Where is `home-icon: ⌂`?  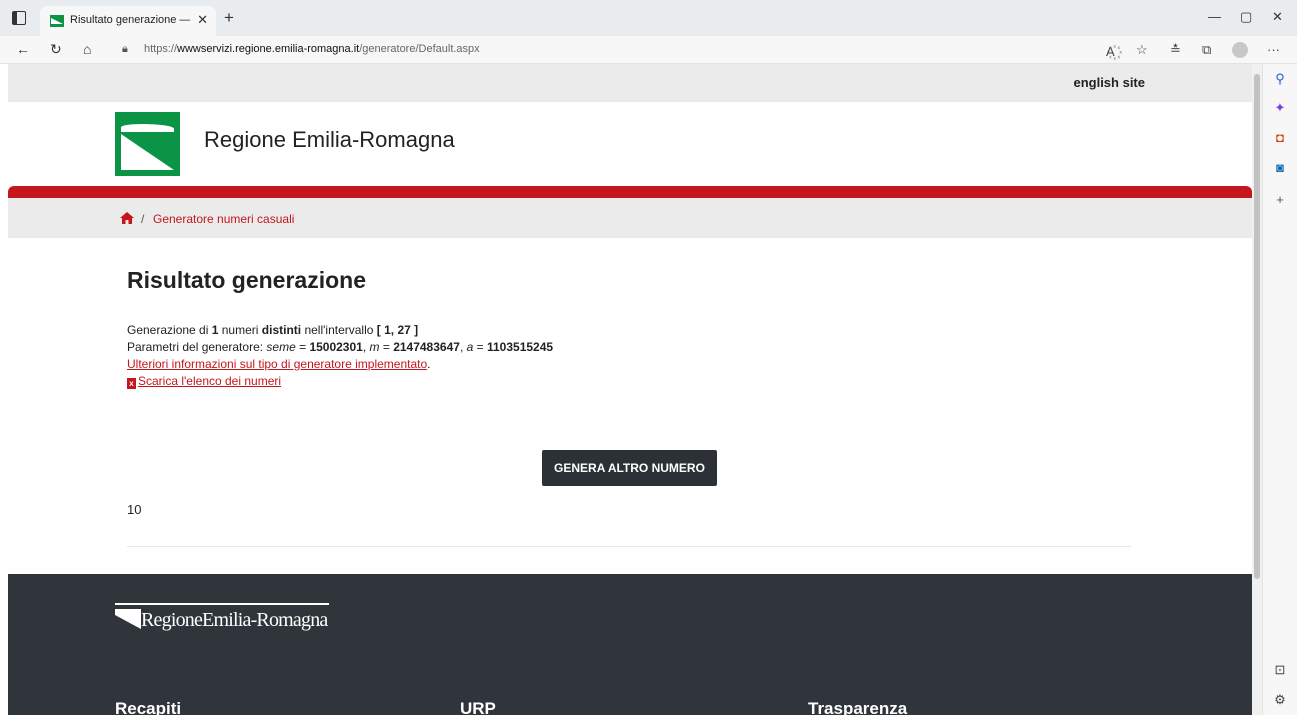
home-icon: ⌂ is located at coordinates (87, 49).